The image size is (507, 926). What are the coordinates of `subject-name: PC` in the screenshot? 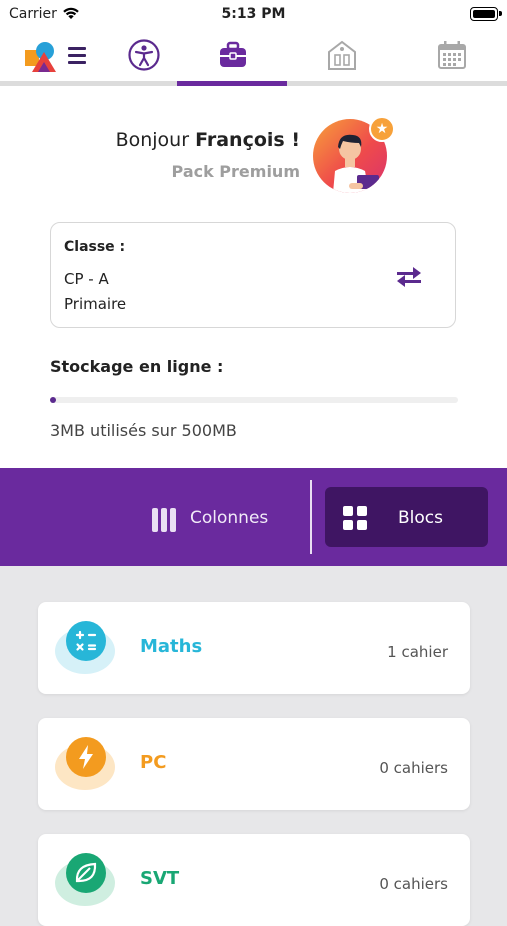 It's located at (153, 762).